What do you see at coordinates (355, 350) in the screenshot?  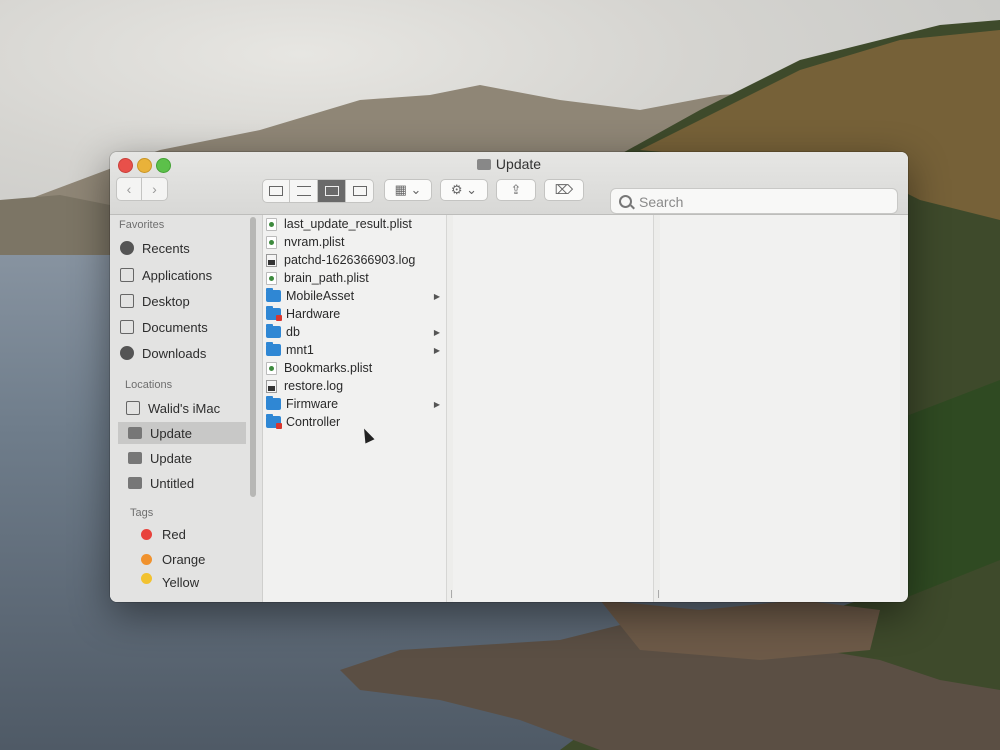 I see `list-item: mnt1 ▶` at bounding box center [355, 350].